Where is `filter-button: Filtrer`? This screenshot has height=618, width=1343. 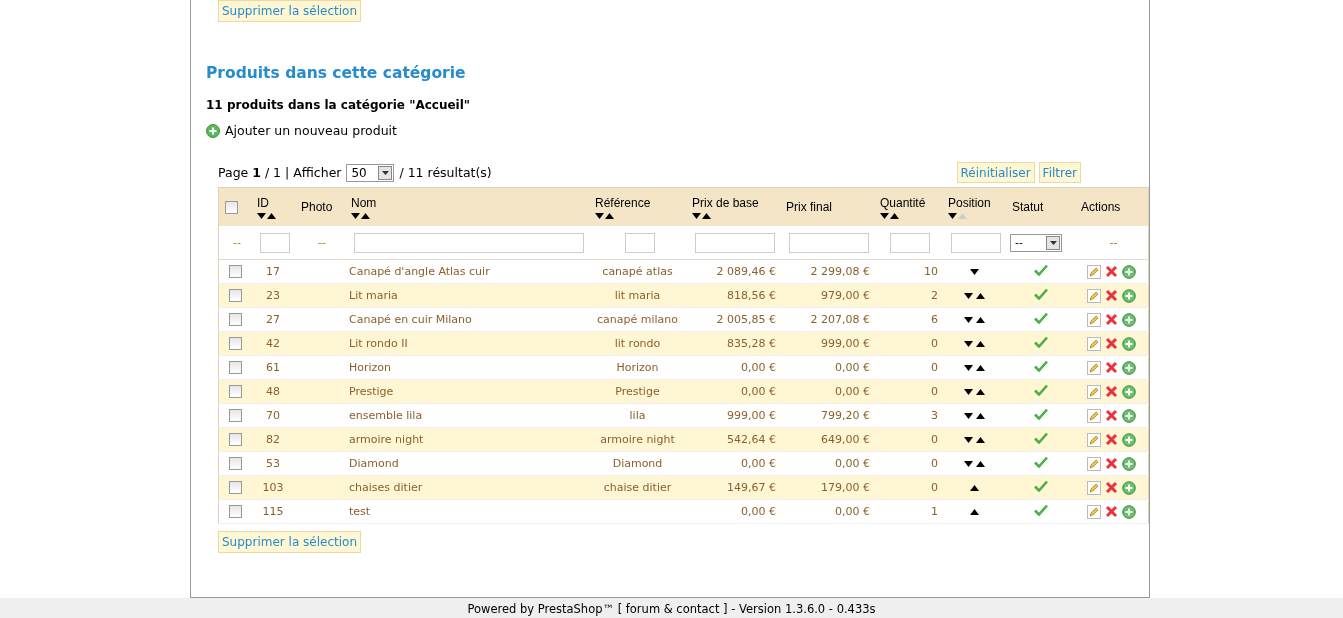
filter-button: Filtrer is located at coordinates (1059, 172).